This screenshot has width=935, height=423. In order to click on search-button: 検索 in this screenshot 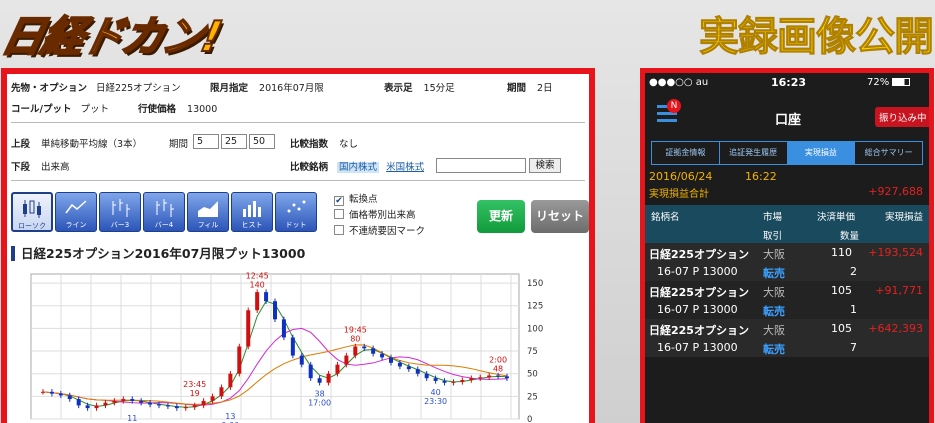, I will do `click(545, 165)`.